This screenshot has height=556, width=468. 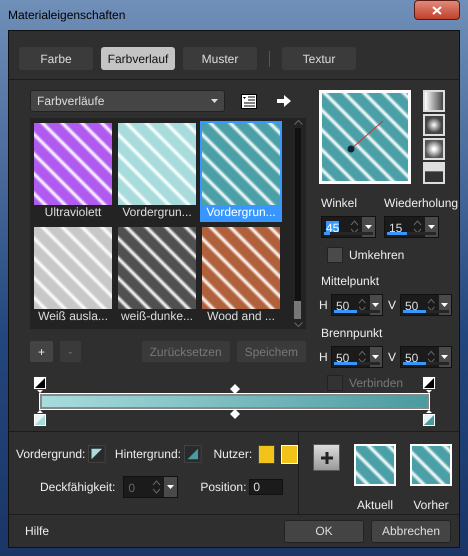 What do you see at coordinates (233, 454) in the screenshot?
I see `color-source-label: Nutzer:` at bounding box center [233, 454].